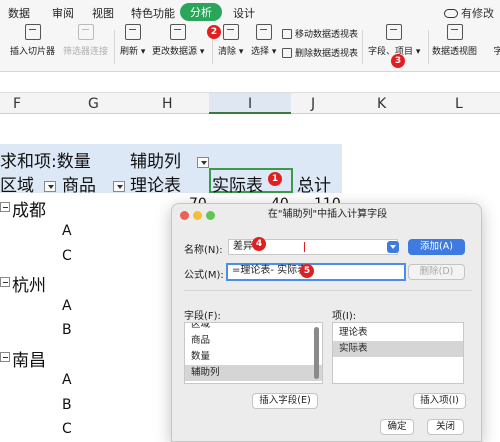 The width and height of the screenshot is (500, 442). I want to click on changes-status: 有修改, so click(469, 13).